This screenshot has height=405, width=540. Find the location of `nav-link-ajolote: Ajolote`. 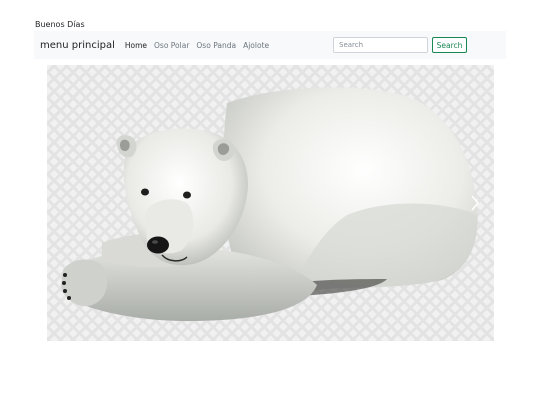

nav-link-ajolote: Ajolote is located at coordinates (256, 45).